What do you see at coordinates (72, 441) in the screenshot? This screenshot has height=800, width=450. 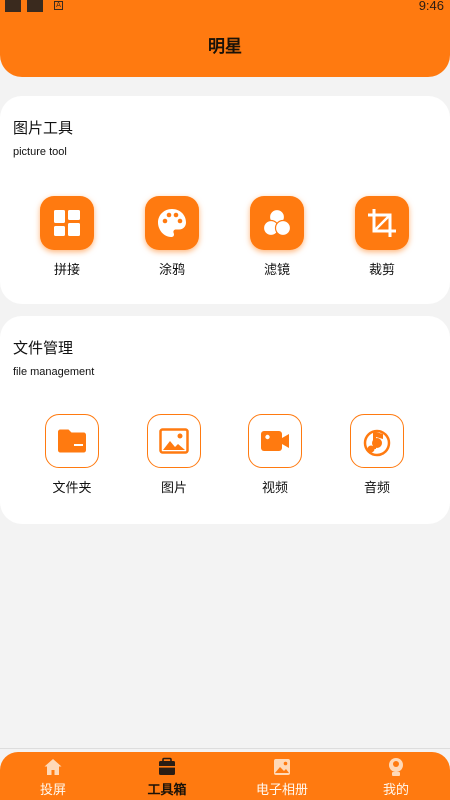 I see `folder-icon` at bounding box center [72, 441].